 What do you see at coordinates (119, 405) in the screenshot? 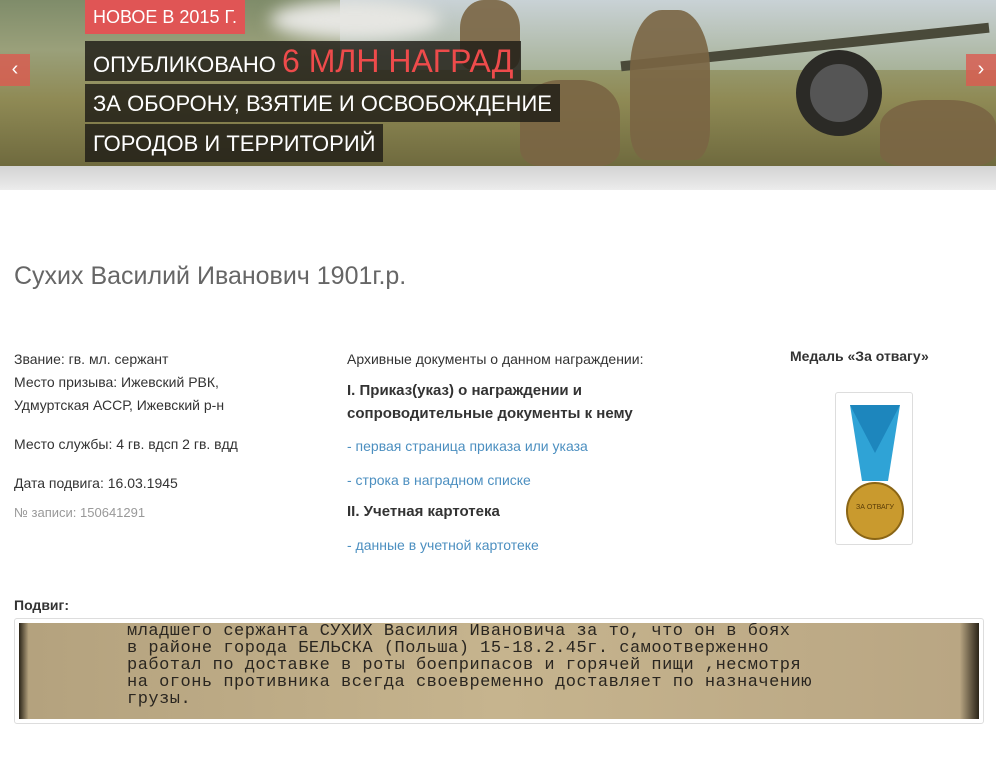
I see `draft-place-region: Удмуртская АССР, Ижевский р-н` at bounding box center [119, 405].